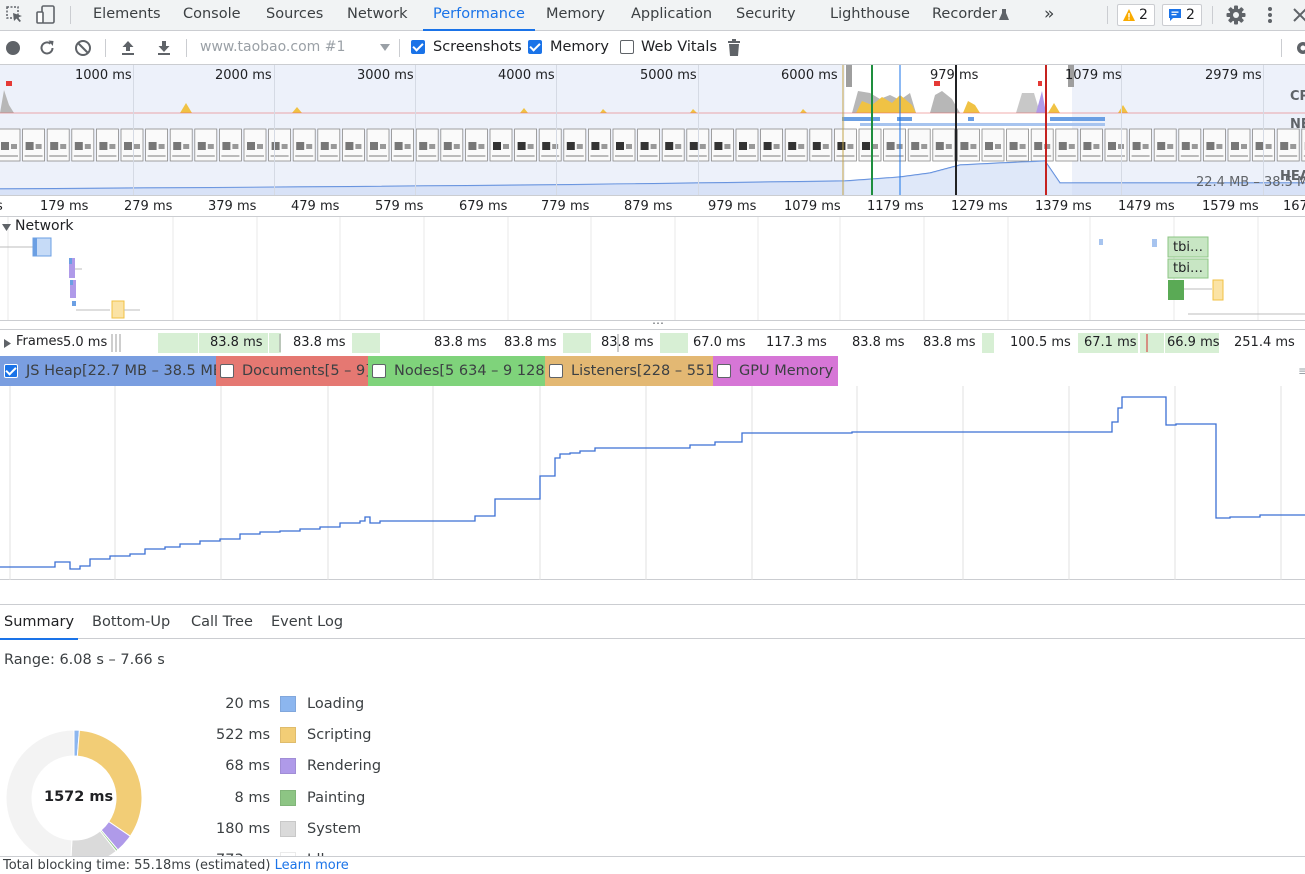 The width and height of the screenshot is (1305, 874). Describe the element at coordinates (109, 783) in the screenshot. I see `donut-slice-scripting` at that location.